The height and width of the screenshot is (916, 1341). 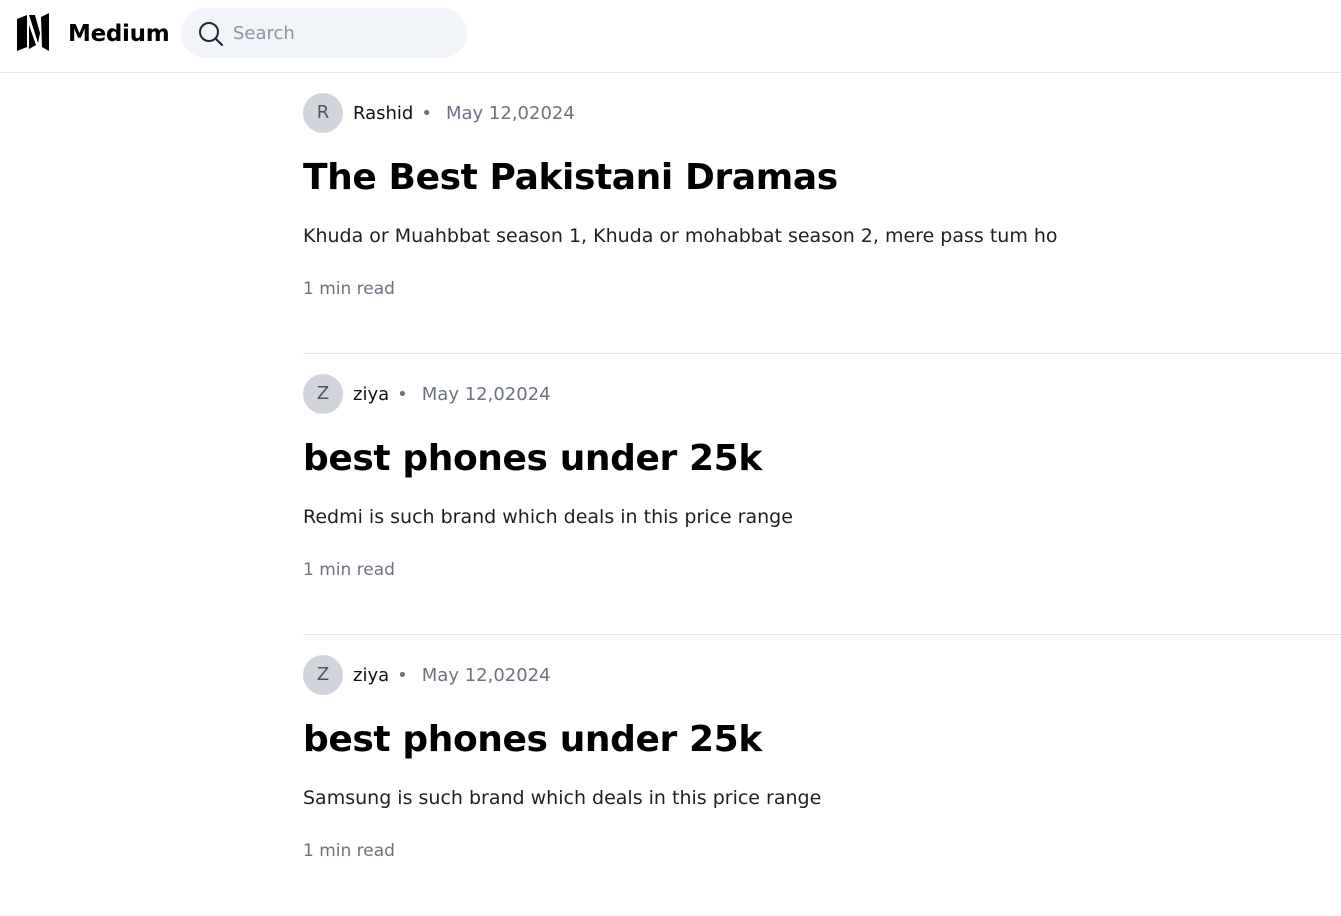 I want to click on author-name: Rashid, so click(x=383, y=113).